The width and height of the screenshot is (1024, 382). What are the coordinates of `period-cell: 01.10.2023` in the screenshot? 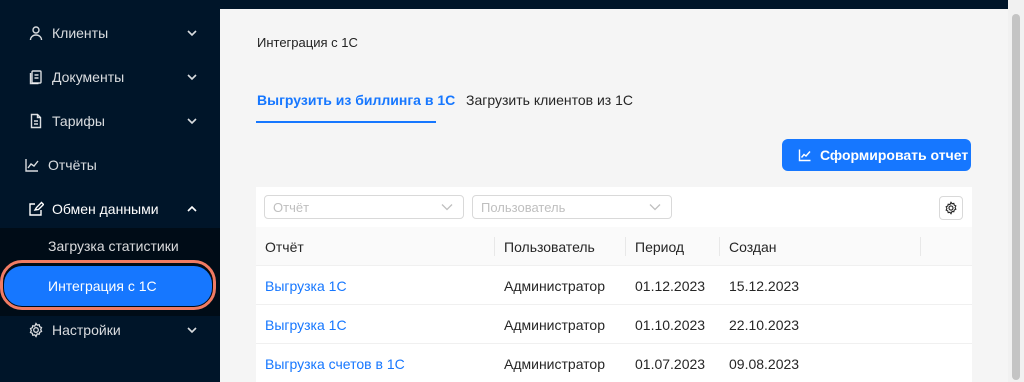 It's located at (670, 325).